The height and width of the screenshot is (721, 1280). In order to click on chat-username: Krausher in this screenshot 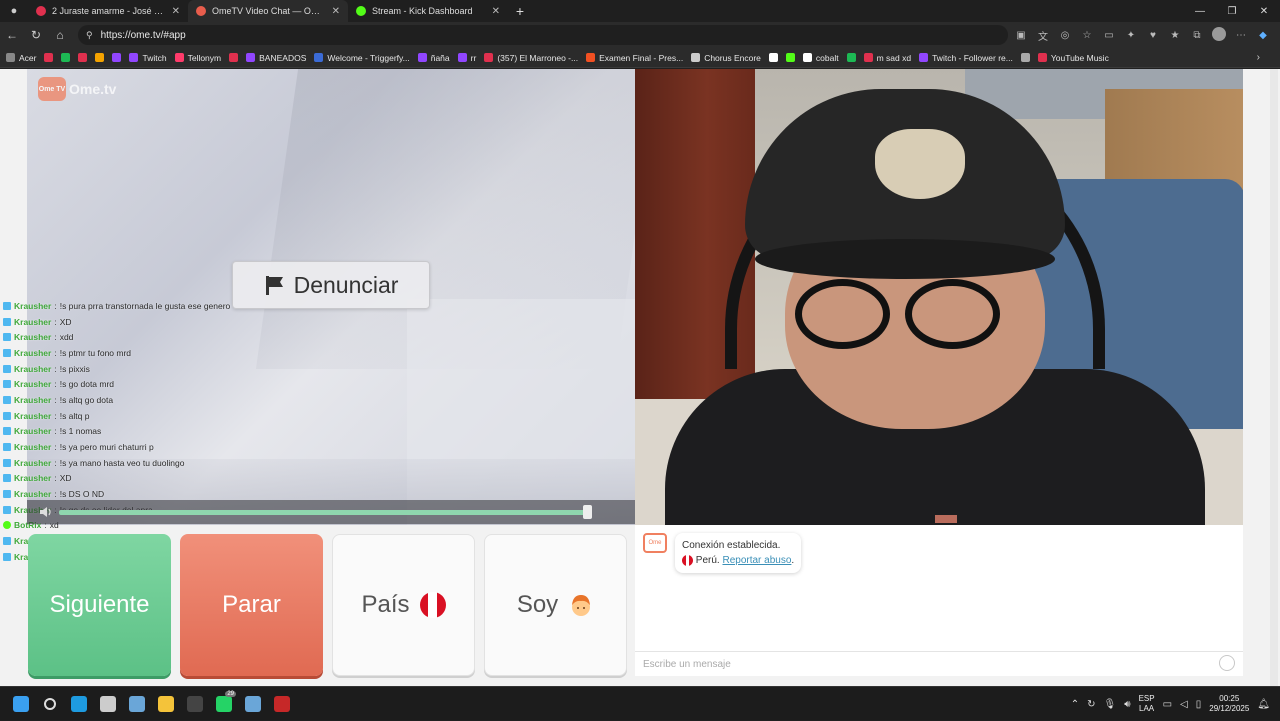, I will do `click(33, 368)`.